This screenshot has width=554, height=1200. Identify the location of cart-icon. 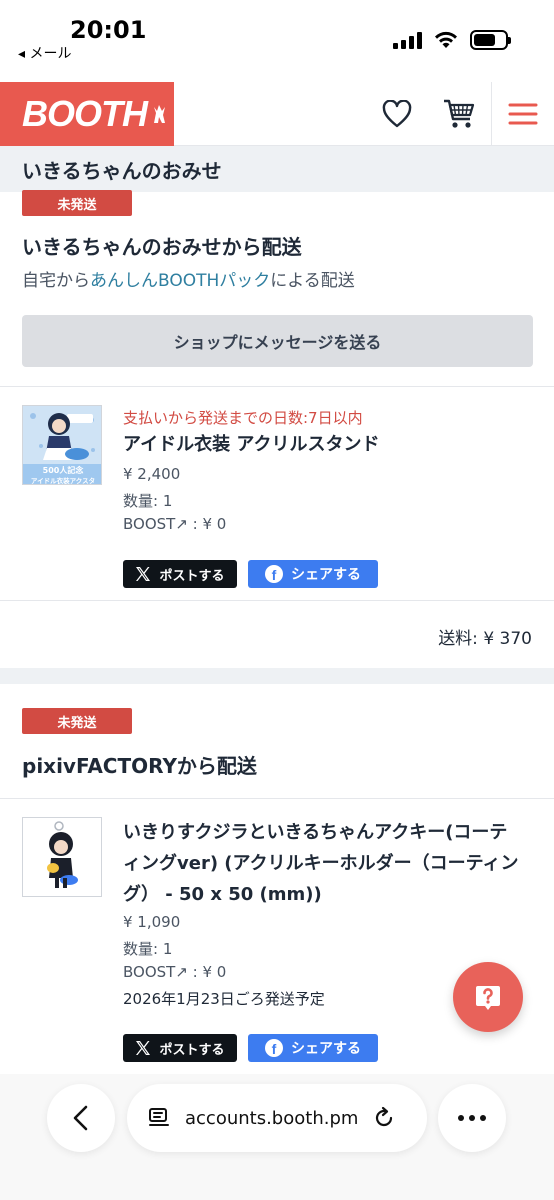
(459, 114).